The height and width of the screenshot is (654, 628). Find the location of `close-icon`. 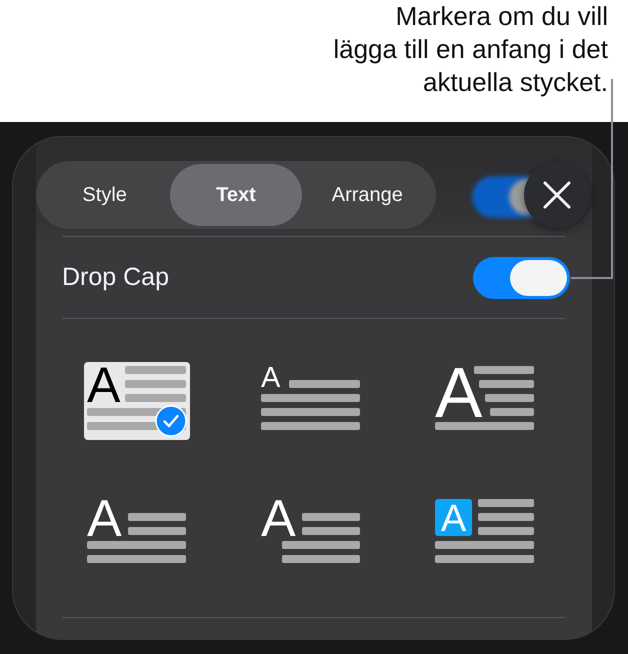

close-icon is located at coordinates (557, 195).